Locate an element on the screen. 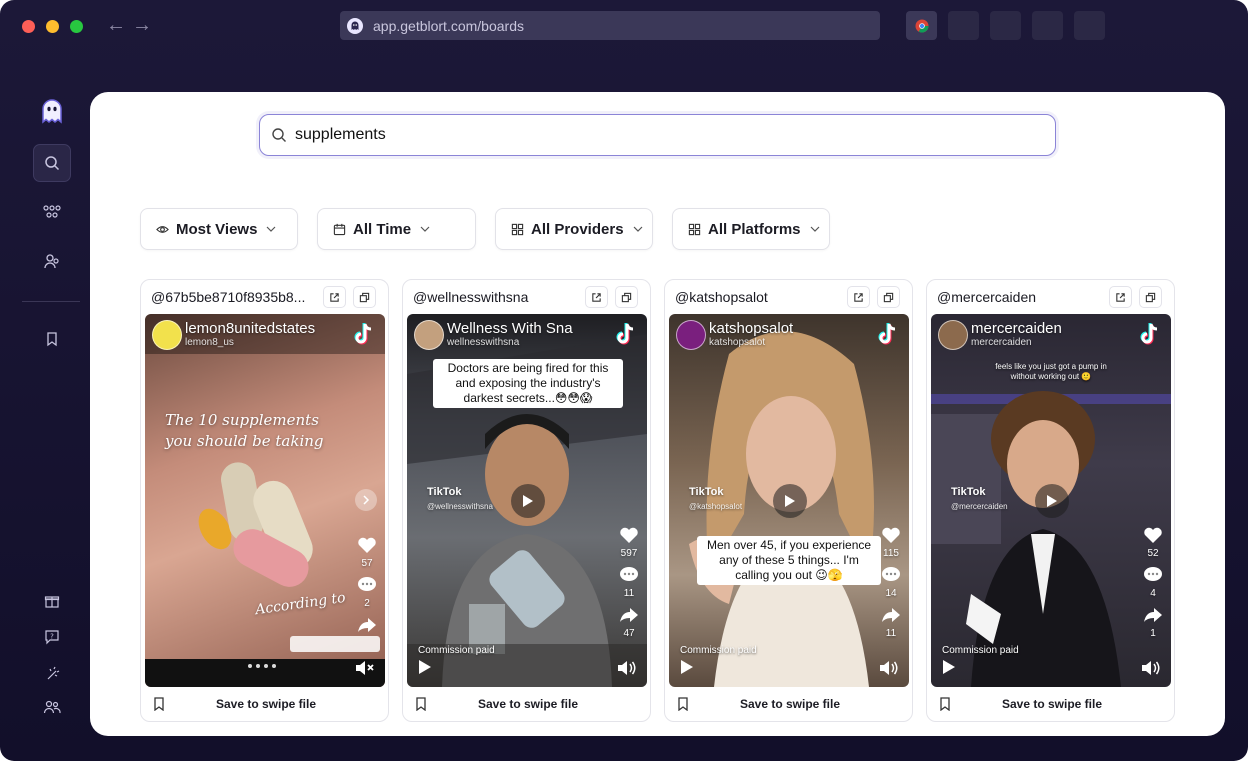  sidebar-item-team is located at coordinates (52, 707).